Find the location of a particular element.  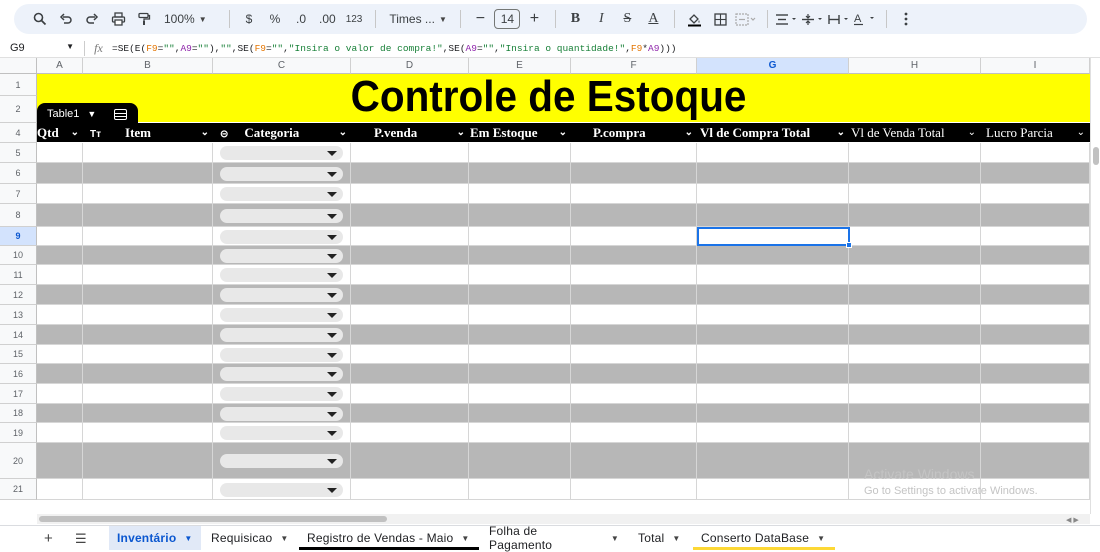

cell-f12 is located at coordinates (634, 295).